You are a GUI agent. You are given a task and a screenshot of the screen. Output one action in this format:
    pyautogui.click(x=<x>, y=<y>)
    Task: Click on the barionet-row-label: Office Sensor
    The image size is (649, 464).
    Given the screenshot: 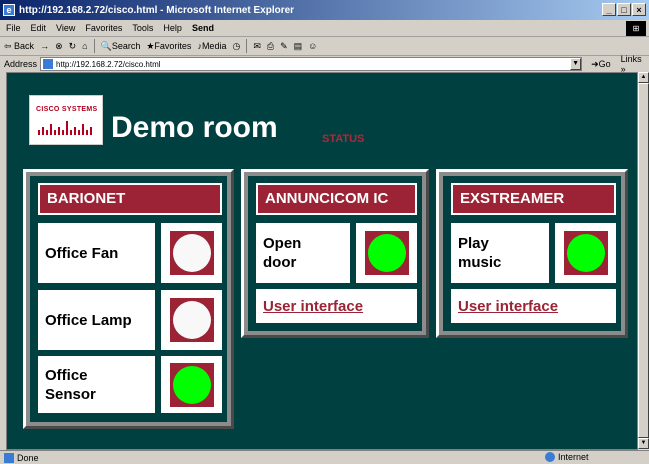 What is the action you would take?
    pyautogui.click(x=96, y=384)
    